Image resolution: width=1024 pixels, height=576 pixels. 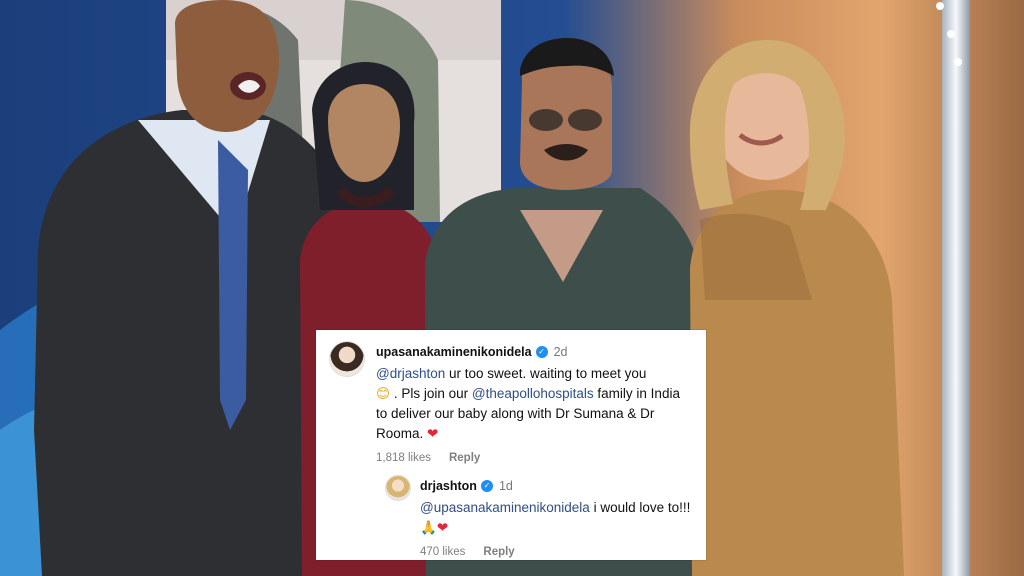 I want to click on comment-text-part-2: . Pls join our, so click(x=431, y=393).